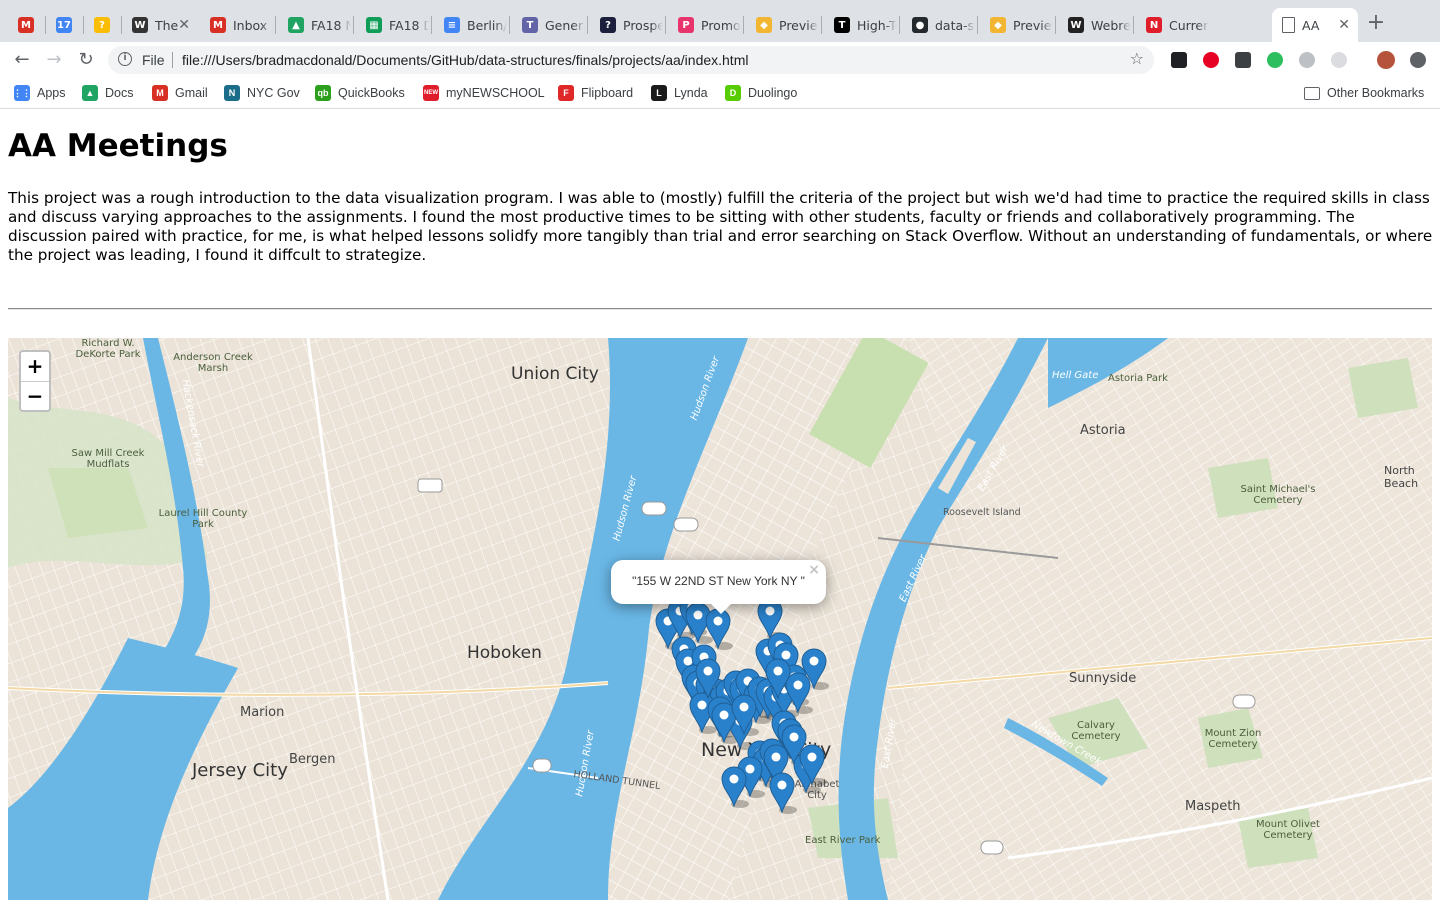 The image size is (1440, 900). Describe the element at coordinates (1307, 60) in the screenshot. I see `drive-extension-icon` at that location.